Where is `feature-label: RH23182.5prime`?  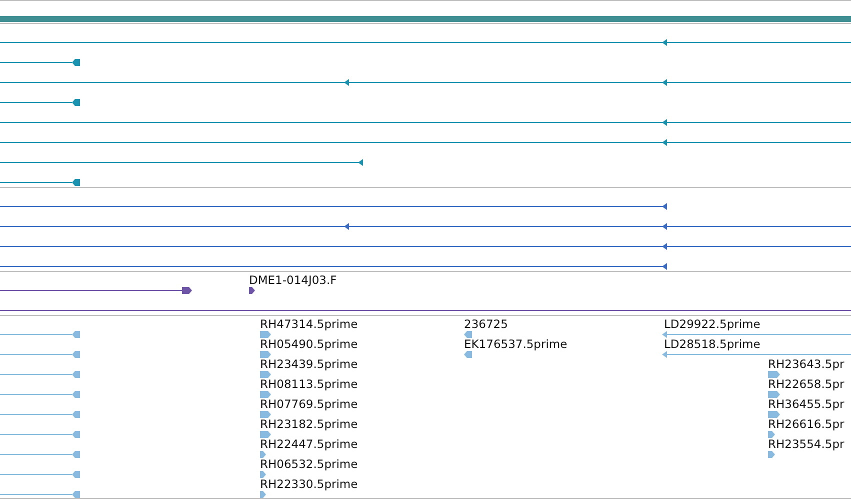
feature-label: RH23182.5prime is located at coordinates (309, 424).